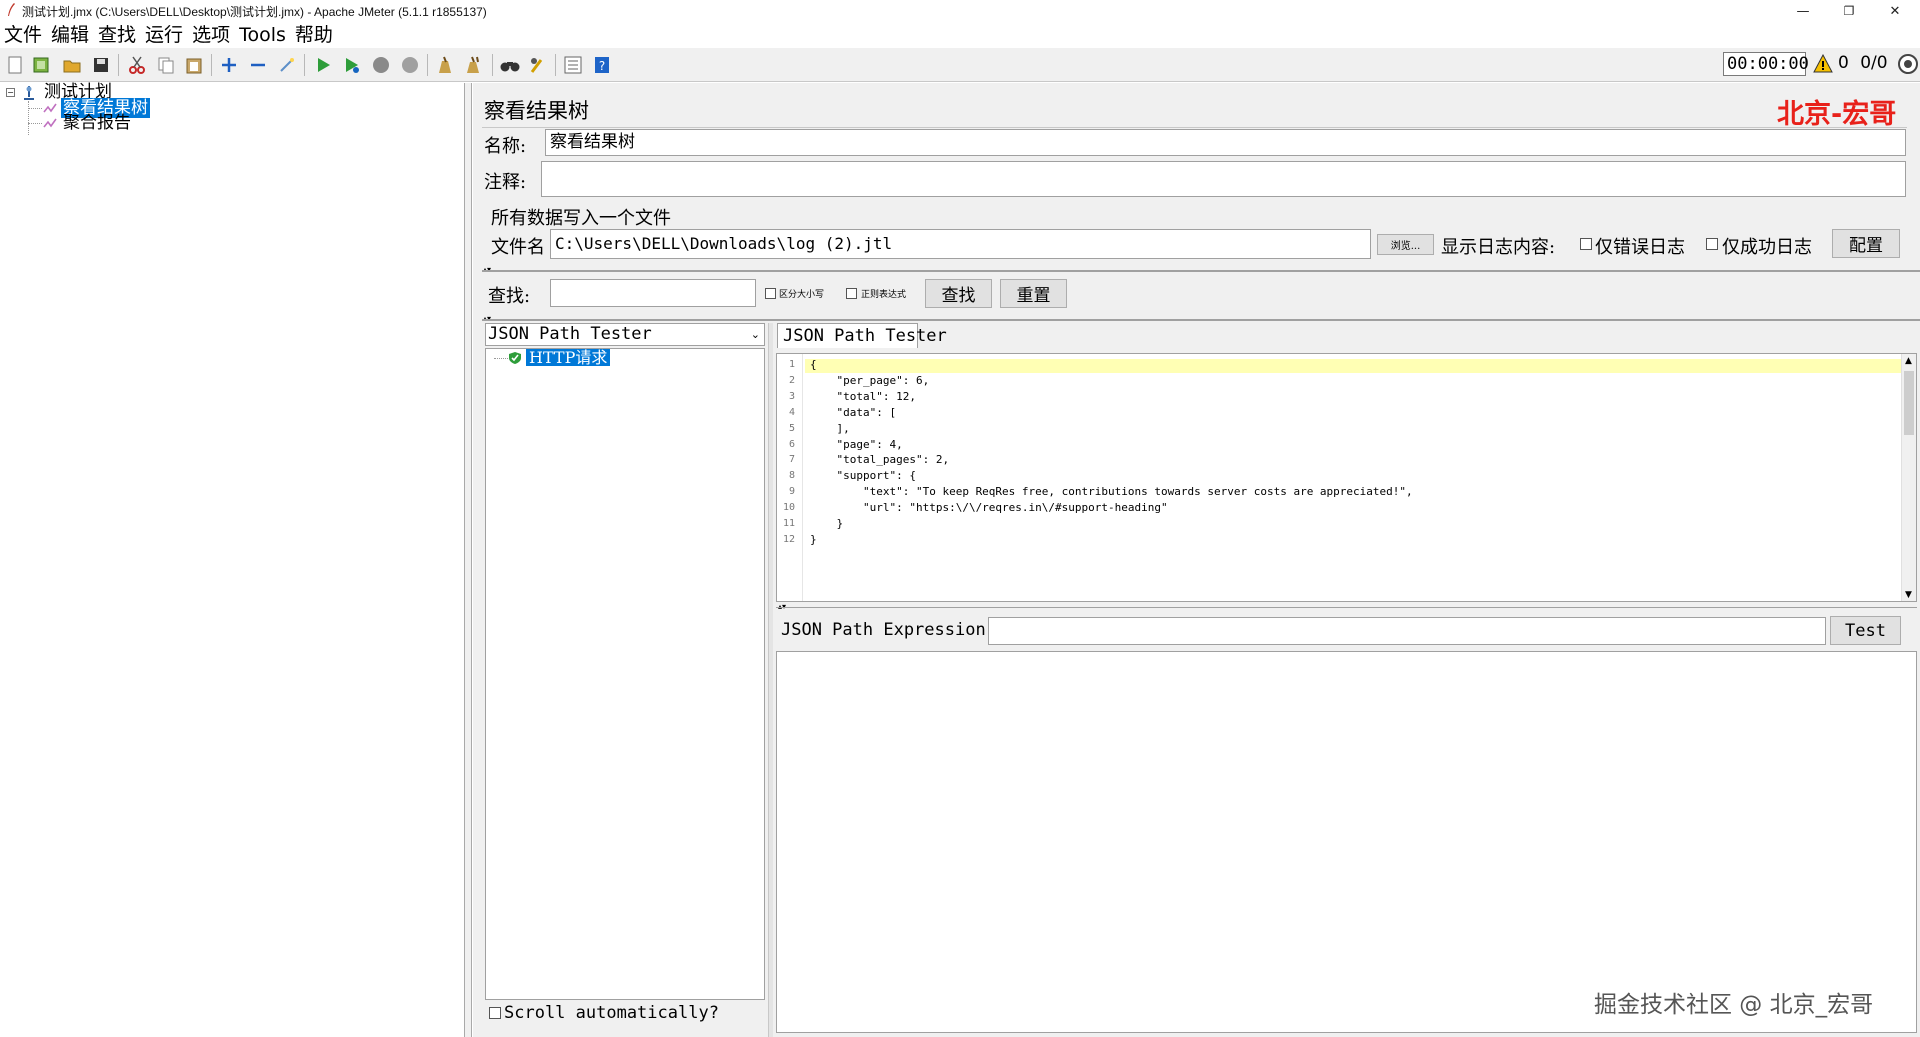 This screenshot has height=1037, width=1920. What do you see at coordinates (1823, 64) in the screenshot?
I see `warning-icon` at bounding box center [1823, 64].